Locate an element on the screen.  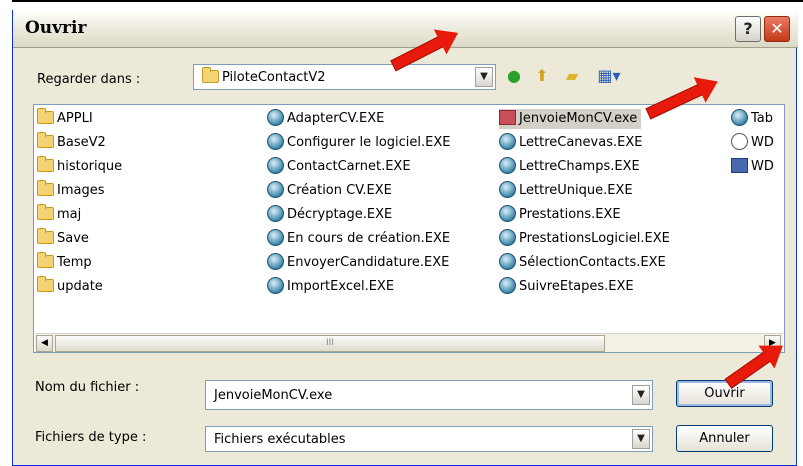
list-item: SélectionContacts.EXE is located at coordinates (582, 263).